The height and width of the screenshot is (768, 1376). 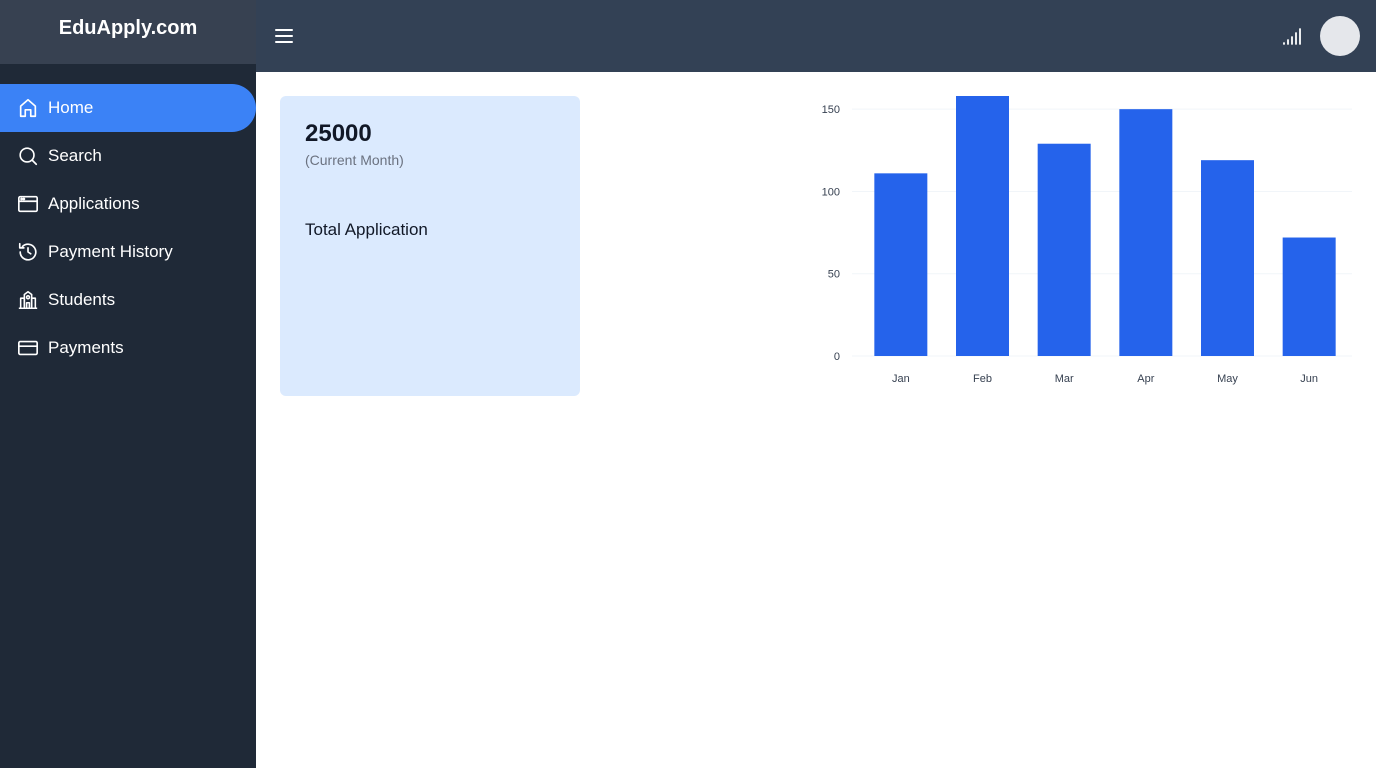 I want to click on sidebar-item-payment-history: Payment History, so click(x=128, y=252).